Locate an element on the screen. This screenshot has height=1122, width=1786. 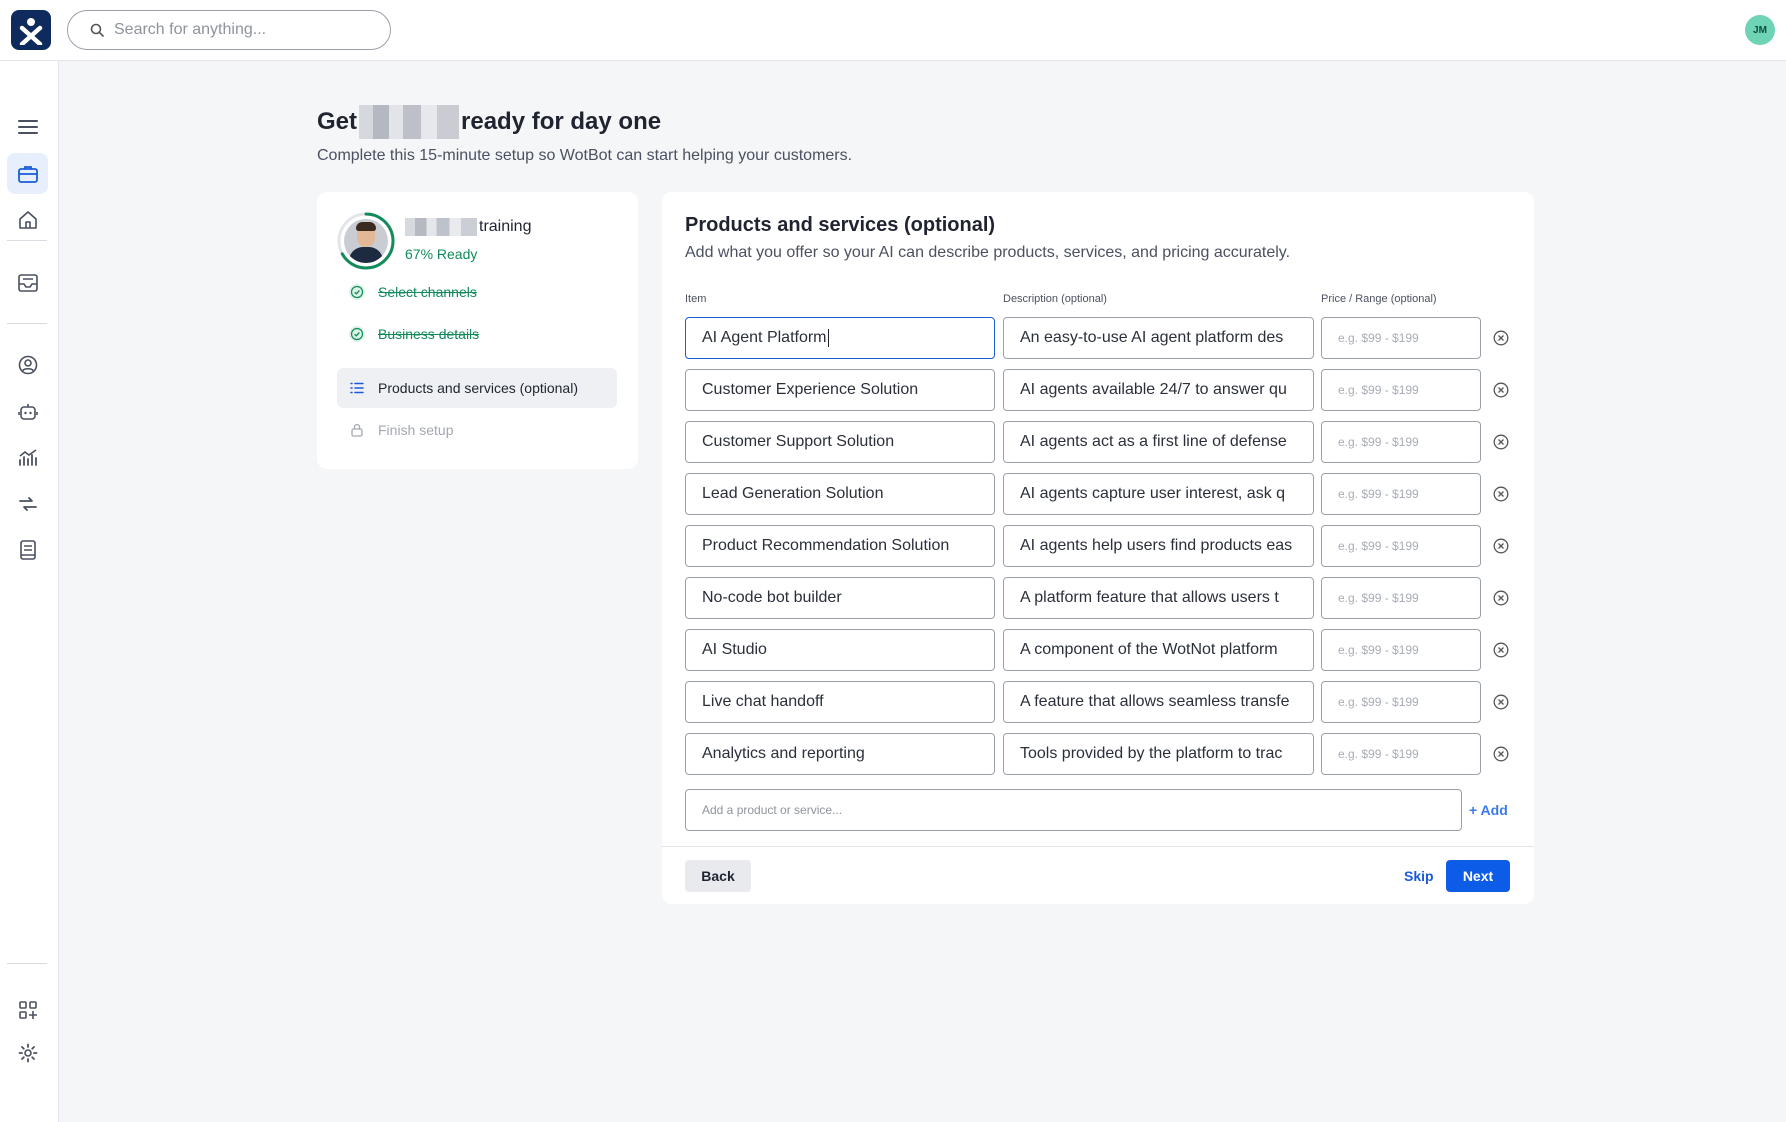
column-header-description: Description (optional) is located at coordinates (1055, 299).